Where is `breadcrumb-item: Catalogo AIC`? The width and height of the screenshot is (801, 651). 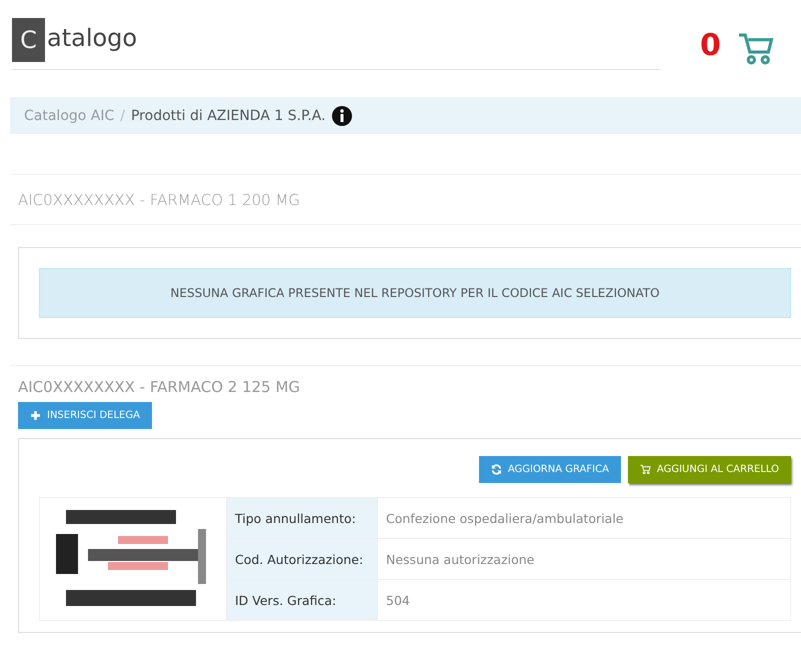 breadcrumb-item: Catalogo AIC is located at coordinates (69, 116).